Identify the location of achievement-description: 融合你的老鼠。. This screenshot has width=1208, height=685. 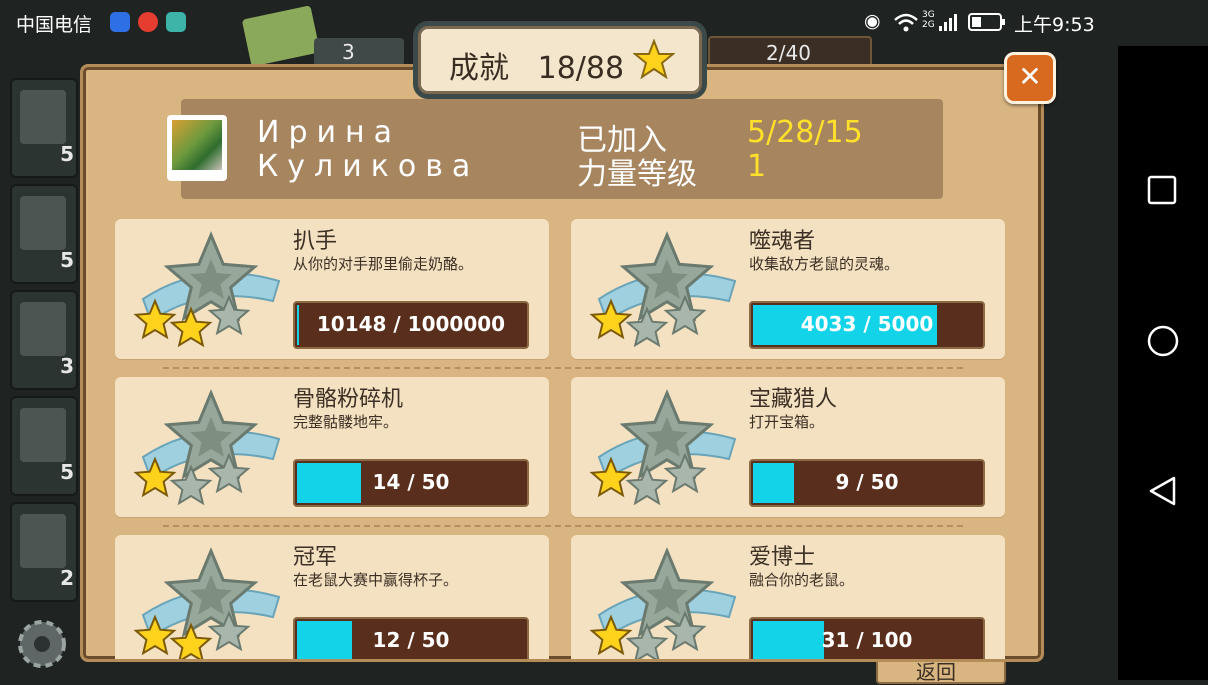
(802, 580).